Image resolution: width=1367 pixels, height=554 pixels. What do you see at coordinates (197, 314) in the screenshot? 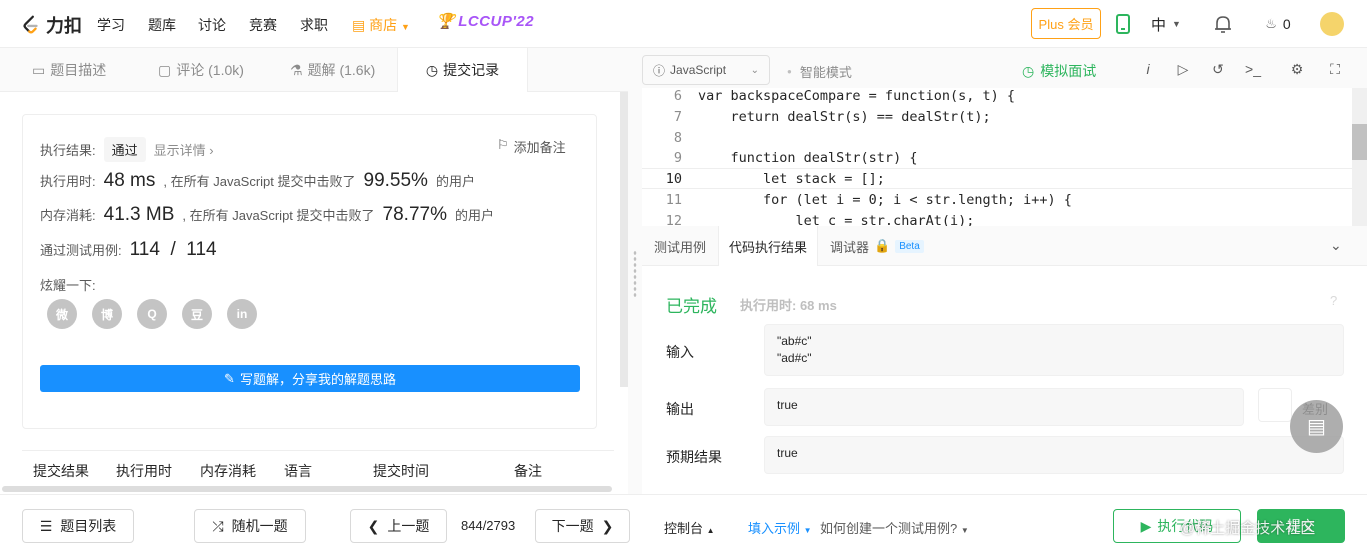
I see `douban-icon: 豆` at bounding box center [197, 314].